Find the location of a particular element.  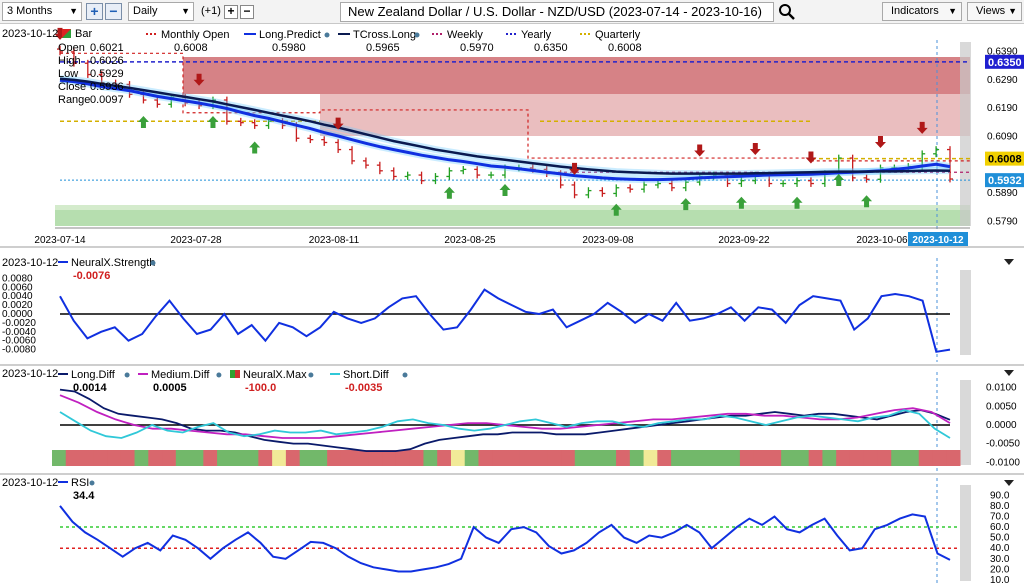

diff-future-shade is located at coordinates (965, 422).